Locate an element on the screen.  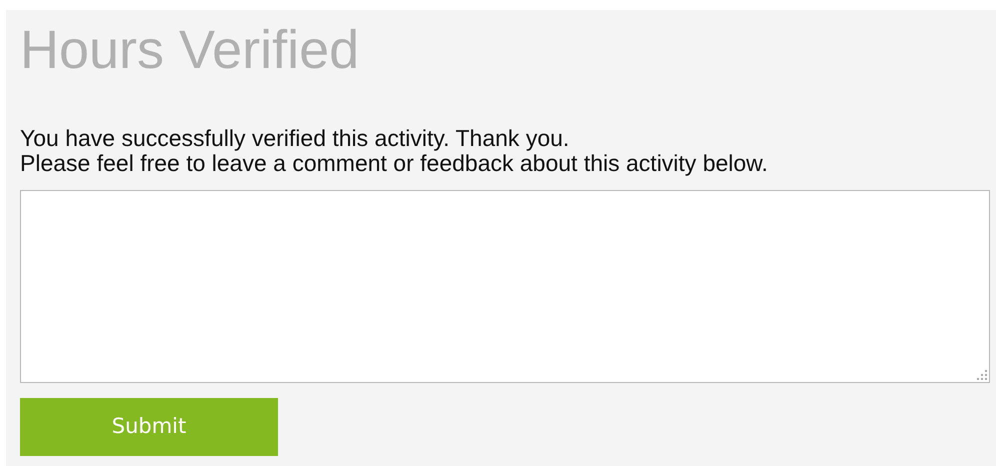
page-title: Hours Verified is located at coordinates (190, 50).